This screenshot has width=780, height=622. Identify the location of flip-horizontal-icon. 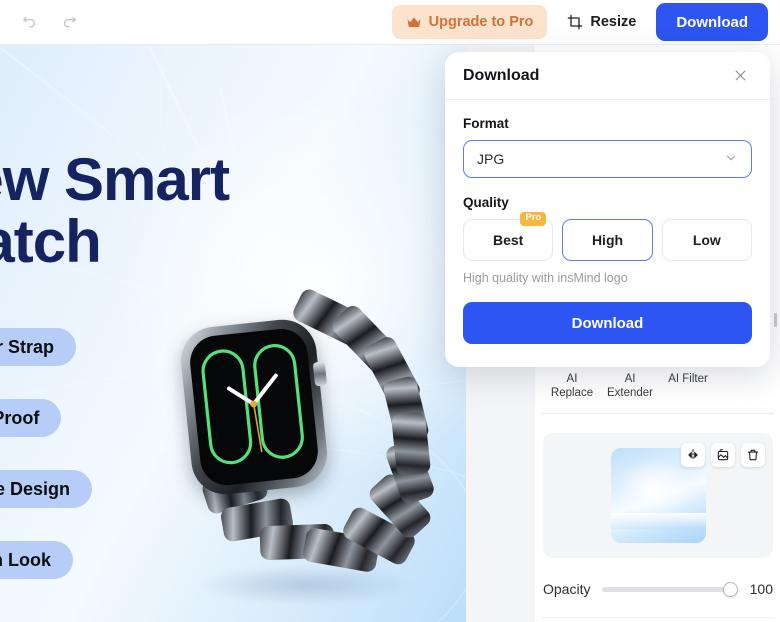
(693, 455).